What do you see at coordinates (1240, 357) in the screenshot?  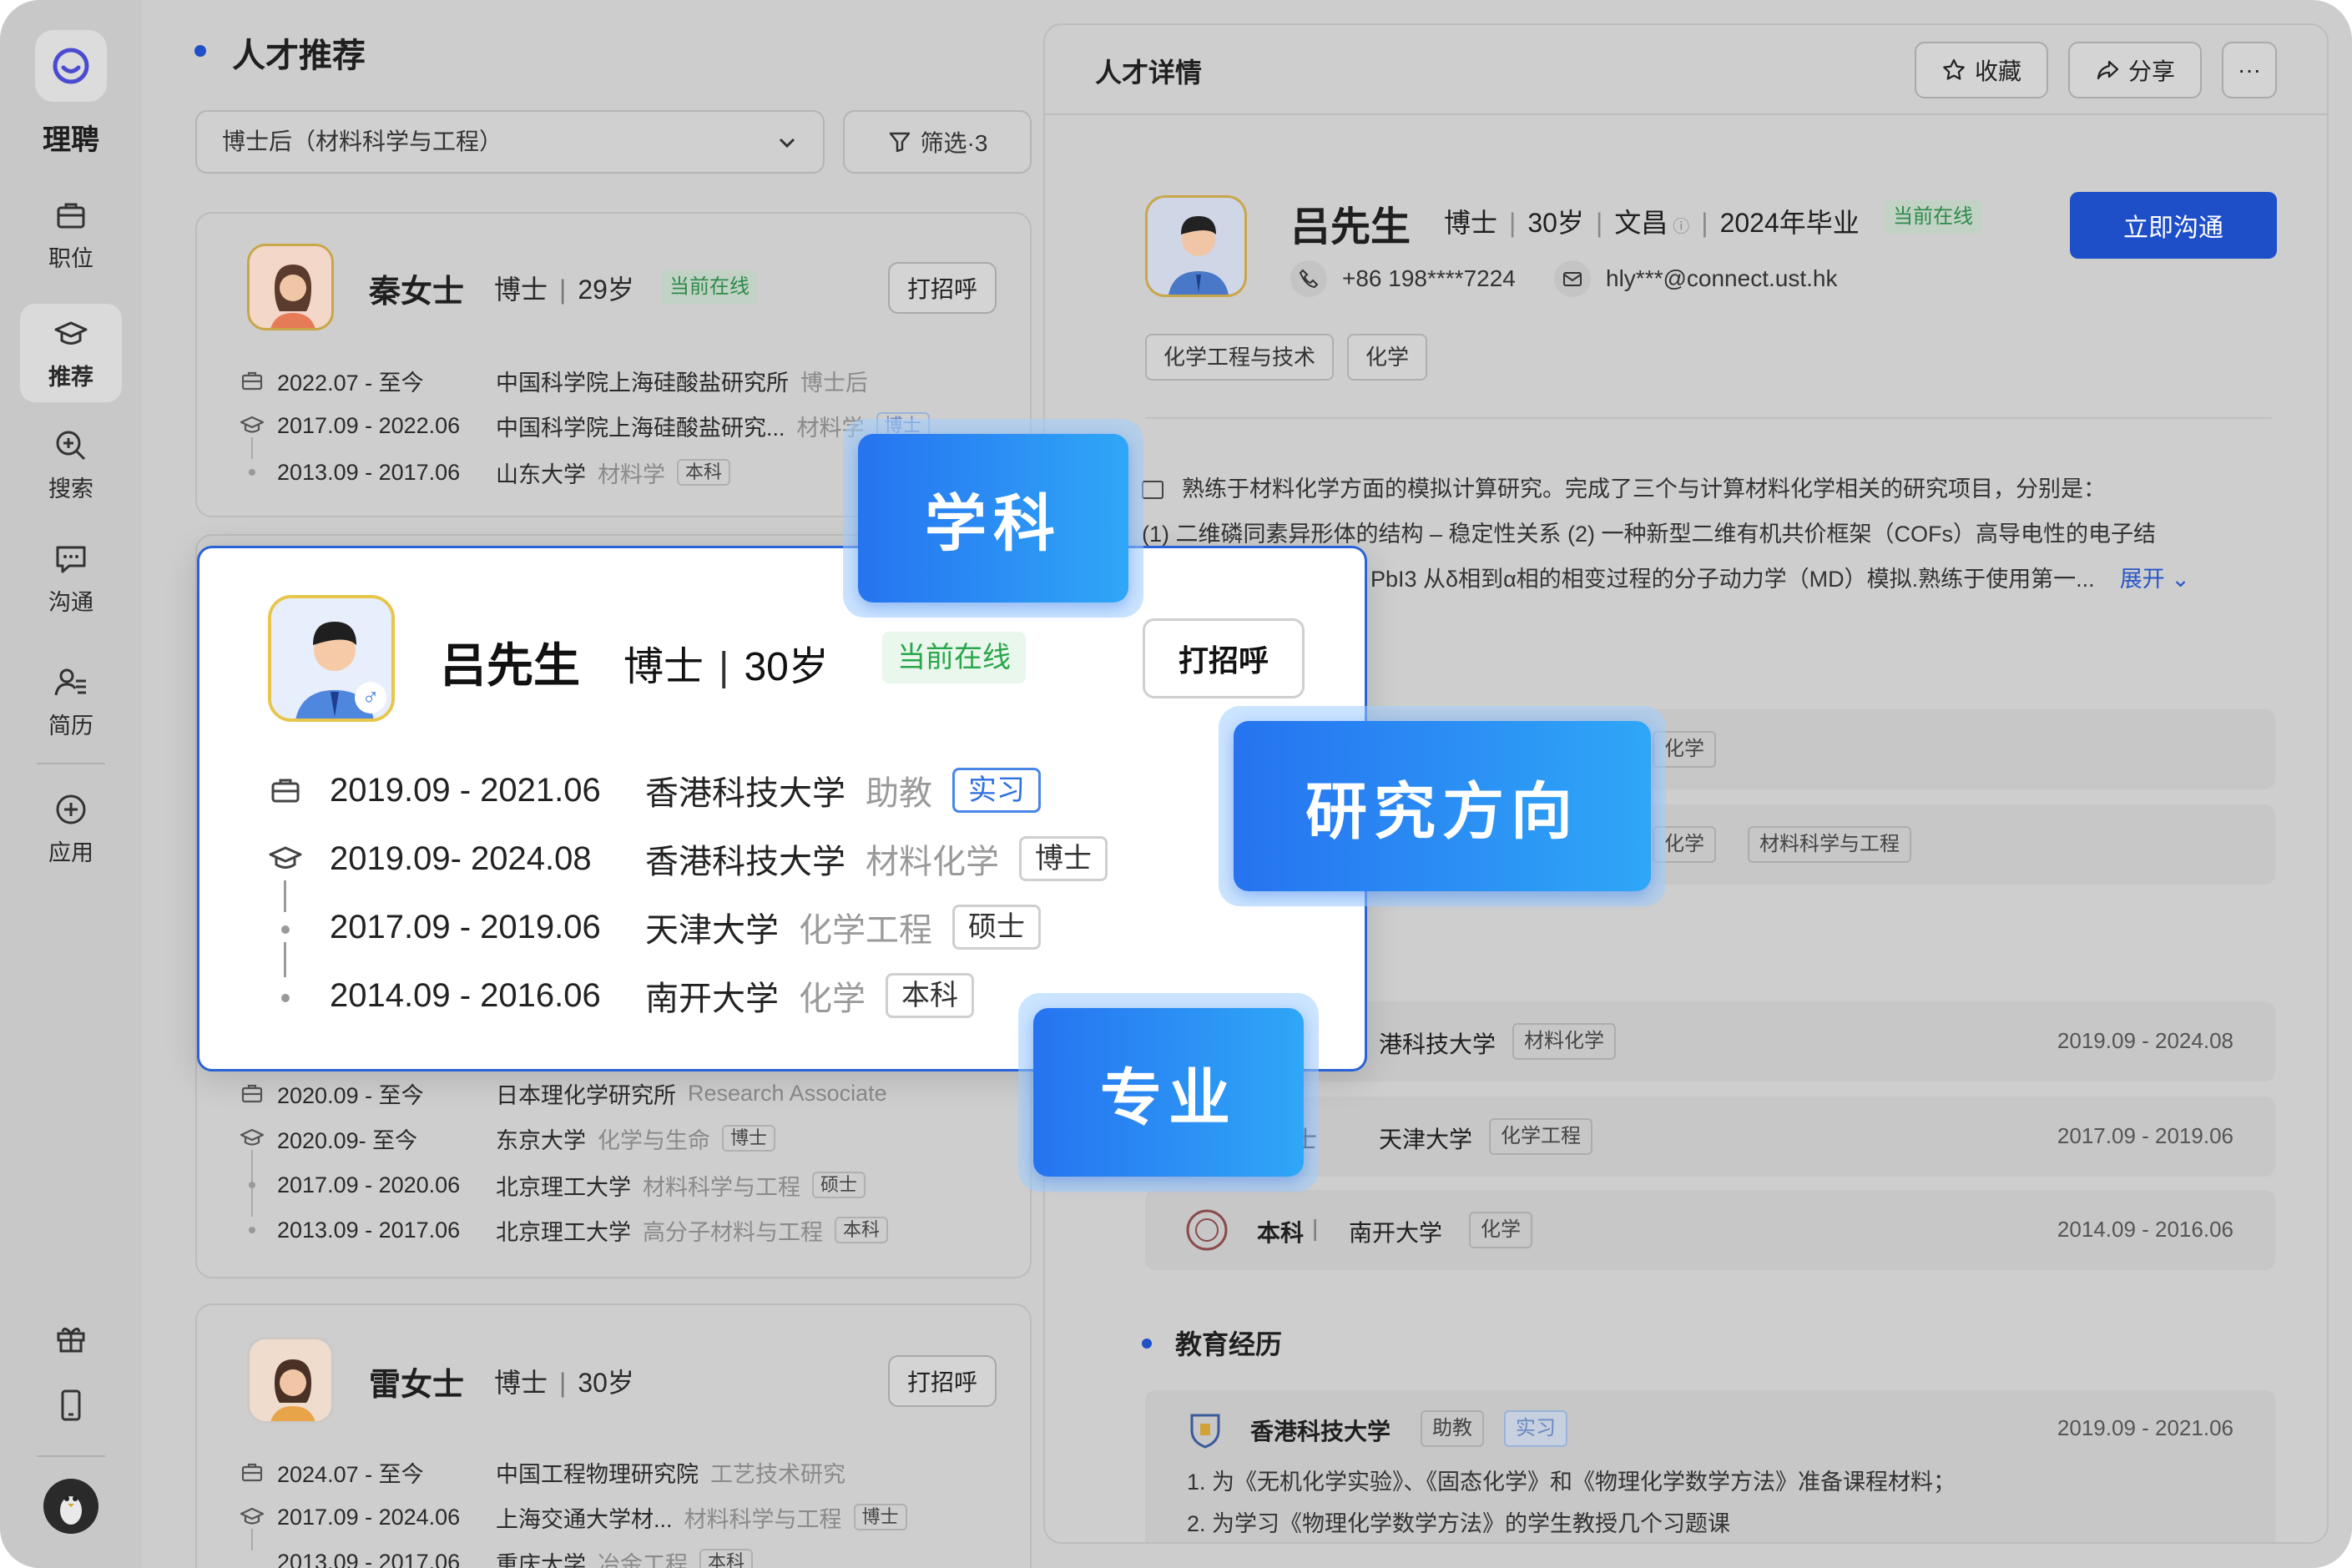 I see `subject-tag: 化学工程与技术` at bounding box center [1240, 357].